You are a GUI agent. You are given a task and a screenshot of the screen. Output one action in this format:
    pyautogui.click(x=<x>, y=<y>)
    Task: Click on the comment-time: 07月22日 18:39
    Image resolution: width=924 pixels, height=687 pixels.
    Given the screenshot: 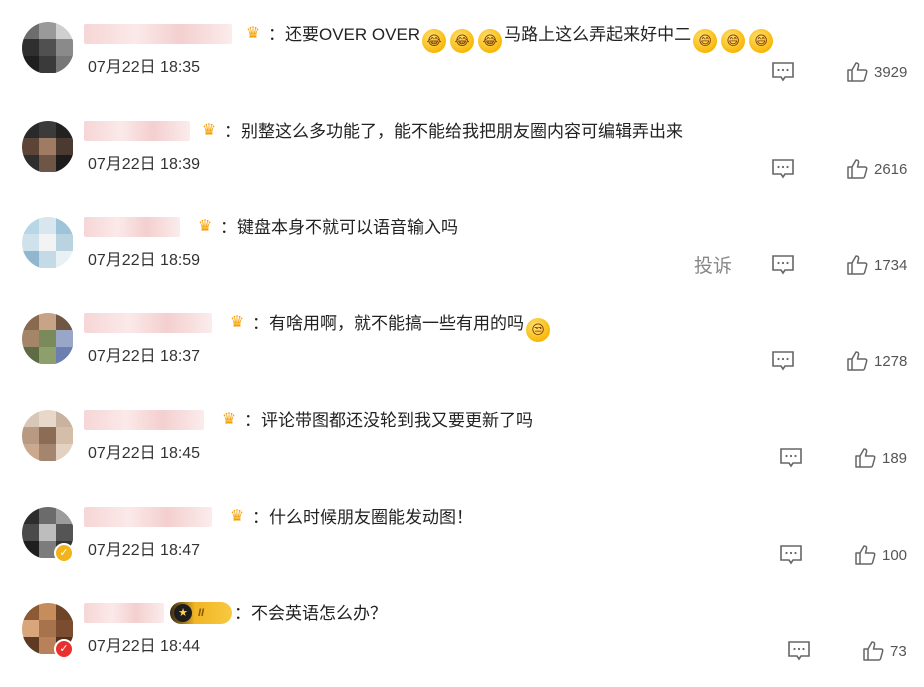 What is the action you would take?
    pyautogui.click(x=144, y=164)
    